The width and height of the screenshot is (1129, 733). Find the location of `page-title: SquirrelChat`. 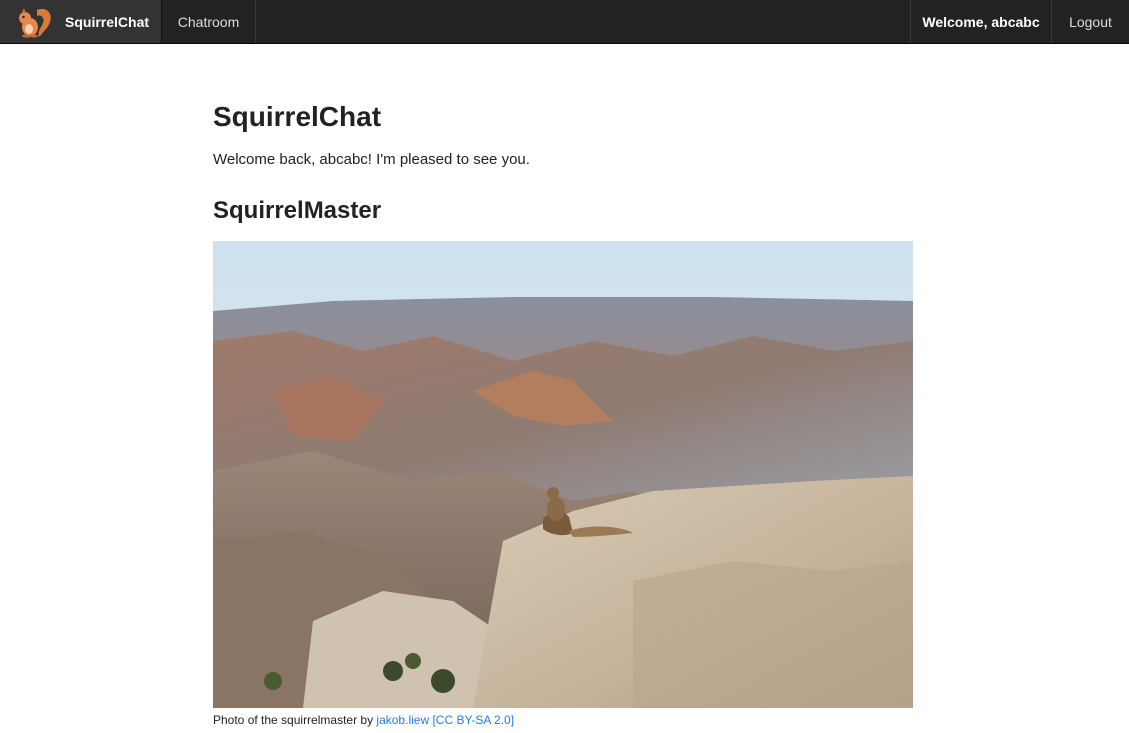

page-title: SquirrelChat is located at coordinates (297, 116).